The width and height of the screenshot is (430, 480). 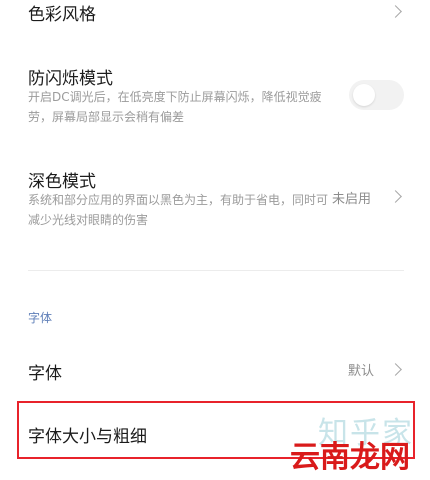 What do you see at coordinates (352, 199) in the screenshot?
I see `dark-mode-status: 未启用` at bounding box center [352, 199].